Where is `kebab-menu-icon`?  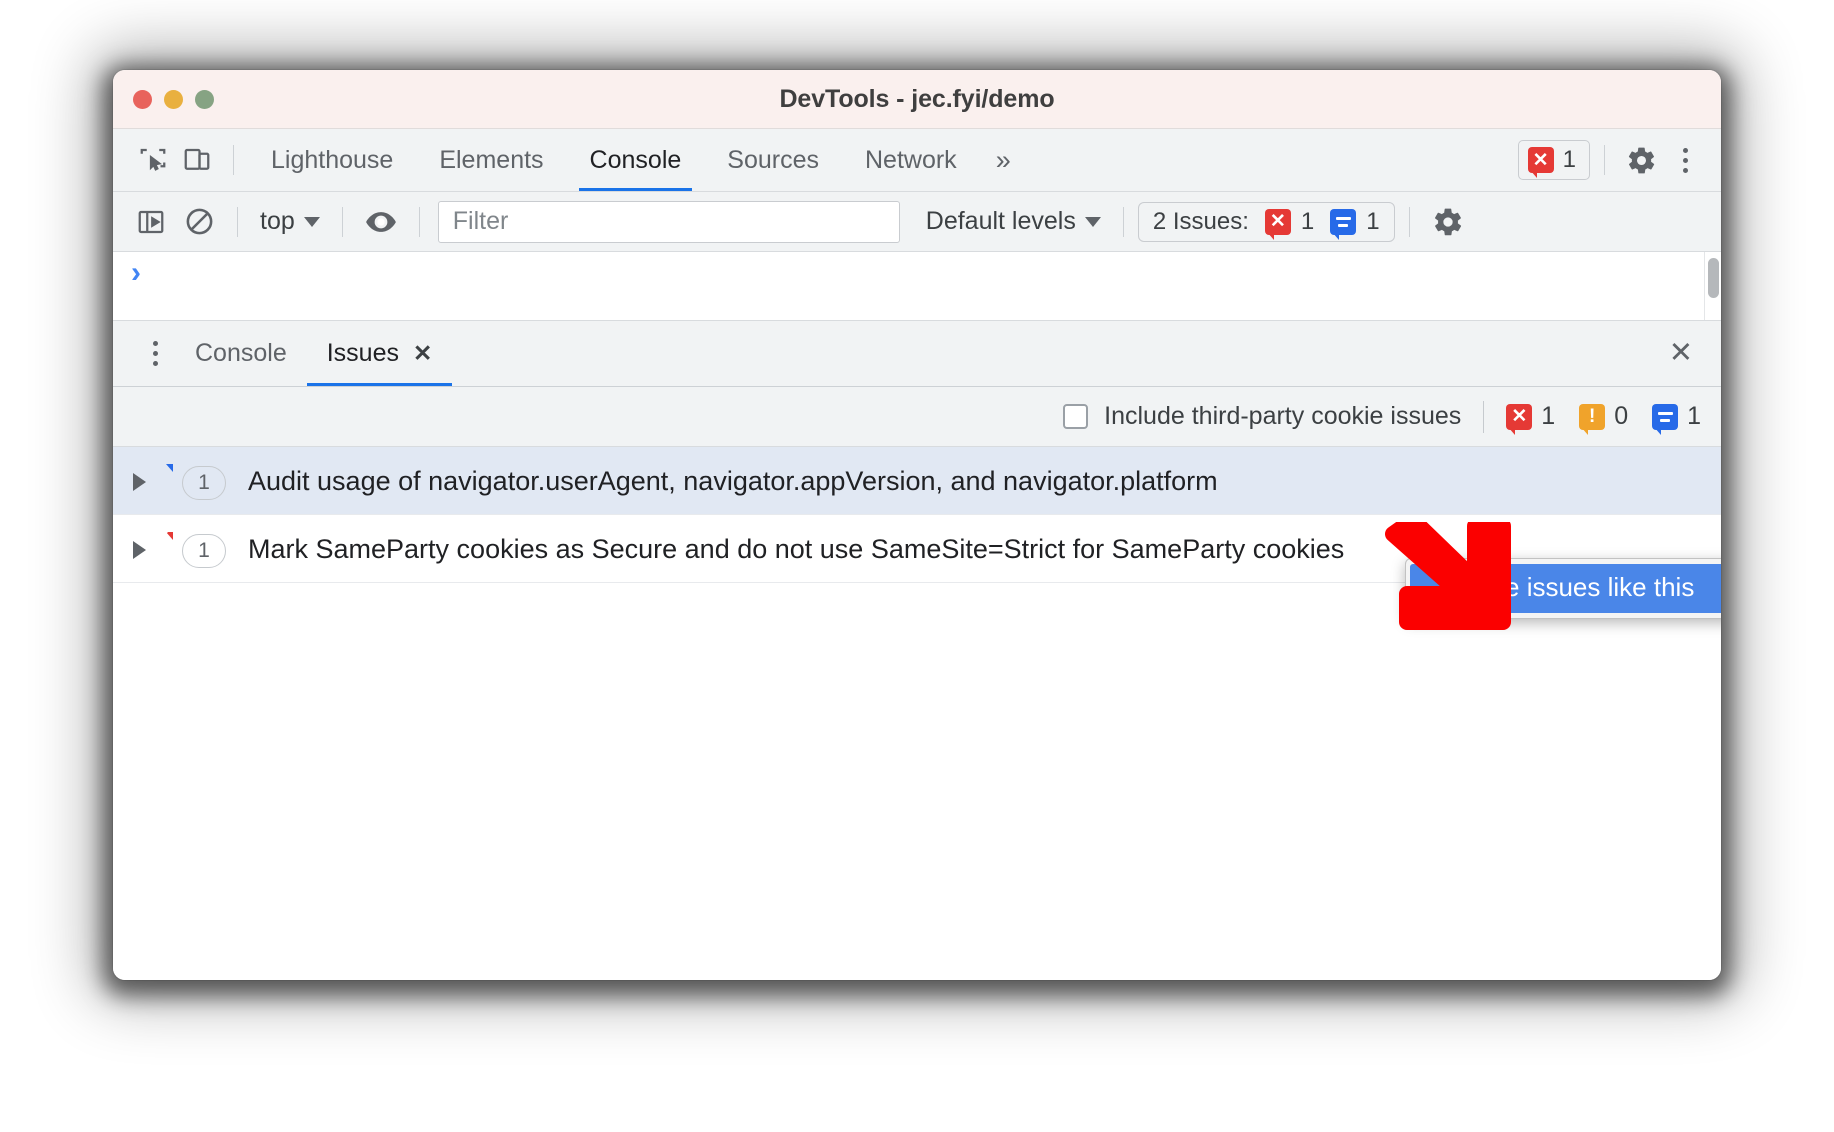 kebab-menu-icon is located at coordinates (1685, 160).